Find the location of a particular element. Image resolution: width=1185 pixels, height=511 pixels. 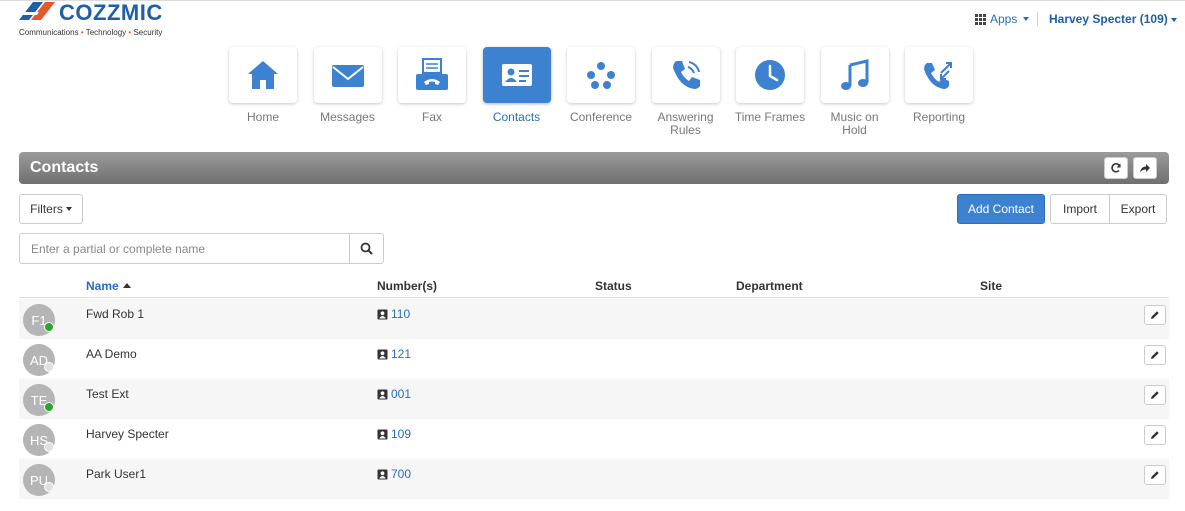

contact-number: 121 is located at coordinates (401, 354).